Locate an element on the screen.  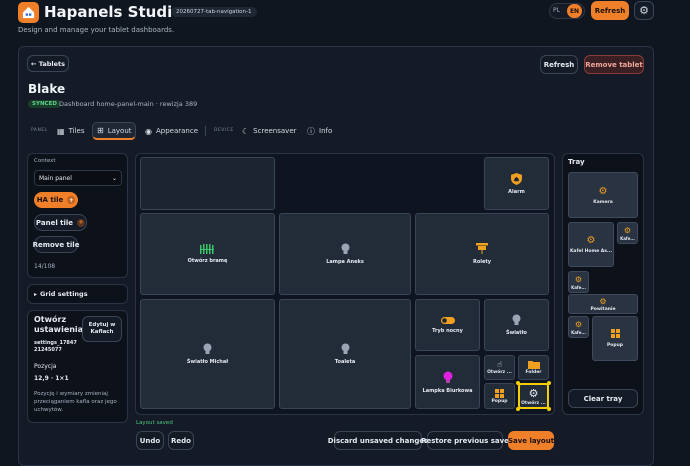
save-layout-button: Save layout is located at coordinates (531, 440).